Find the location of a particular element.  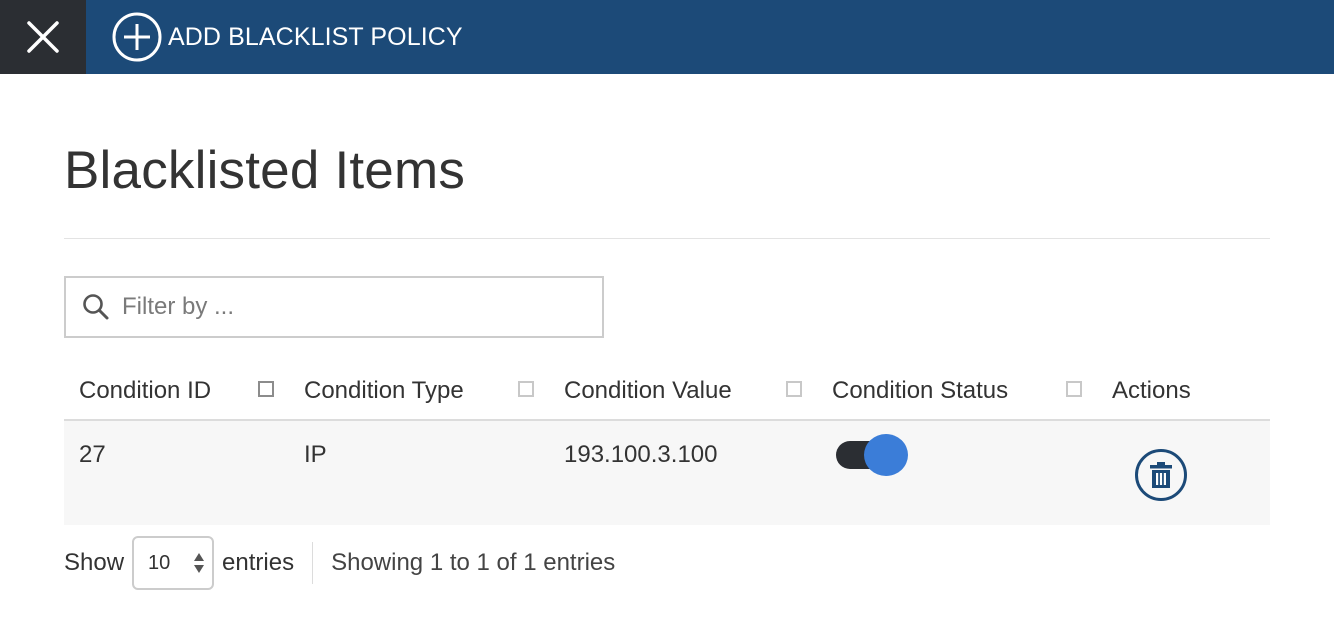

add-blacklist-policy-button: ADD BLACKLIST POLICY is located at coordinates (287, 37).